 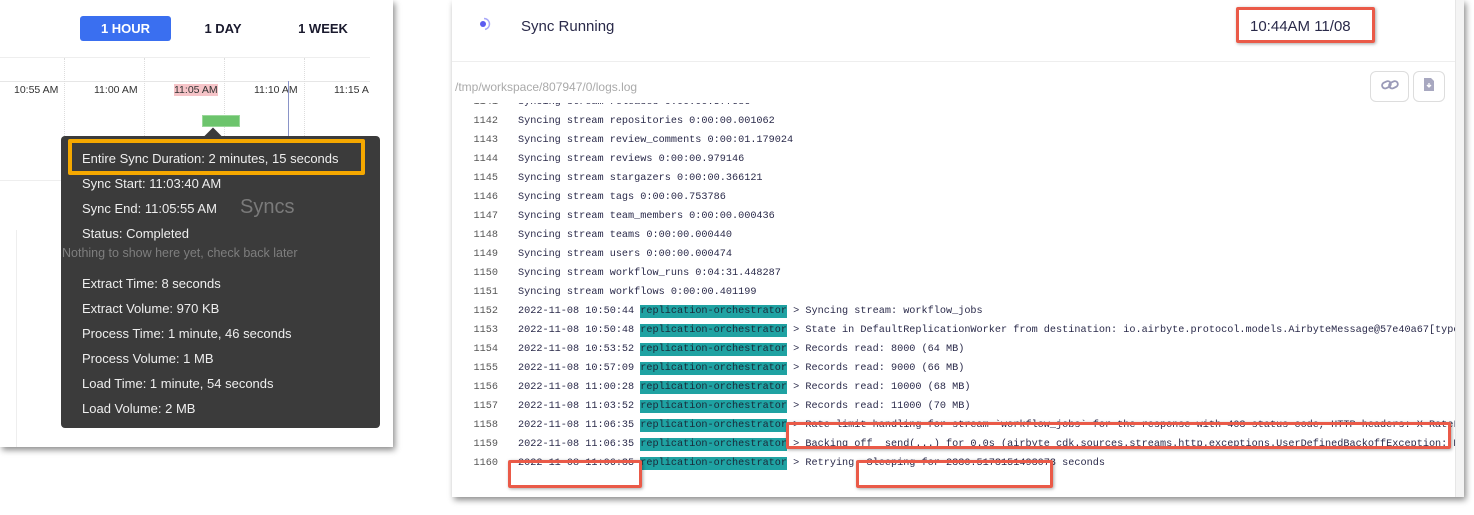 I want to click on log-timestamp: 2022-11-08 11:06:35, so click(x=576, y=425).